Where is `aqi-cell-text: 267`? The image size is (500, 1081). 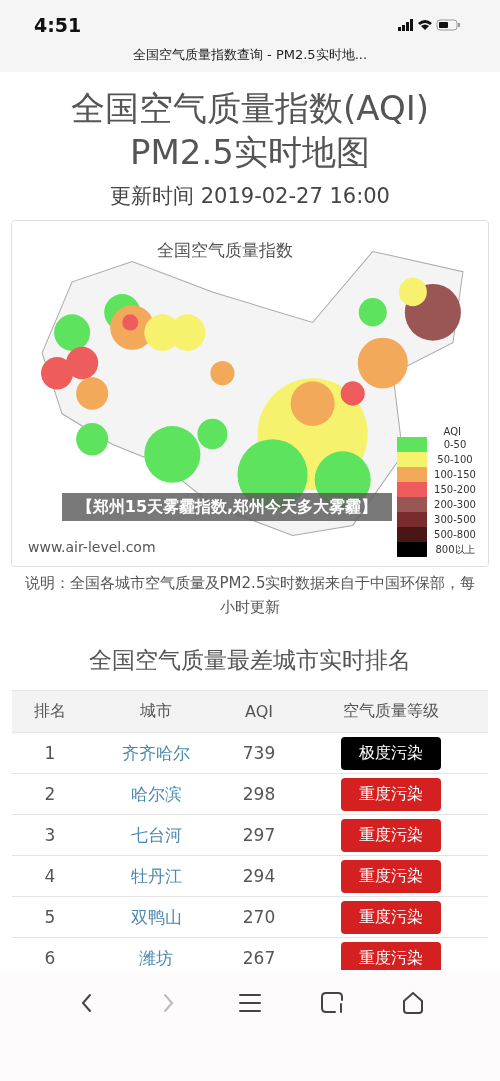
aqi-cell-text: 267 is located at coordinates (259, 958).